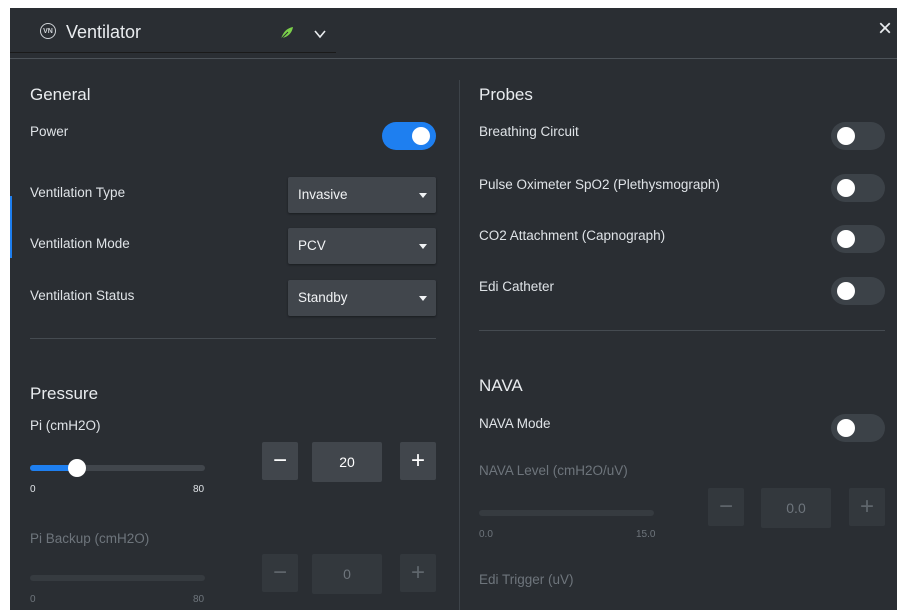  I want to click on nava-level-slider-track, so click(566, 513).